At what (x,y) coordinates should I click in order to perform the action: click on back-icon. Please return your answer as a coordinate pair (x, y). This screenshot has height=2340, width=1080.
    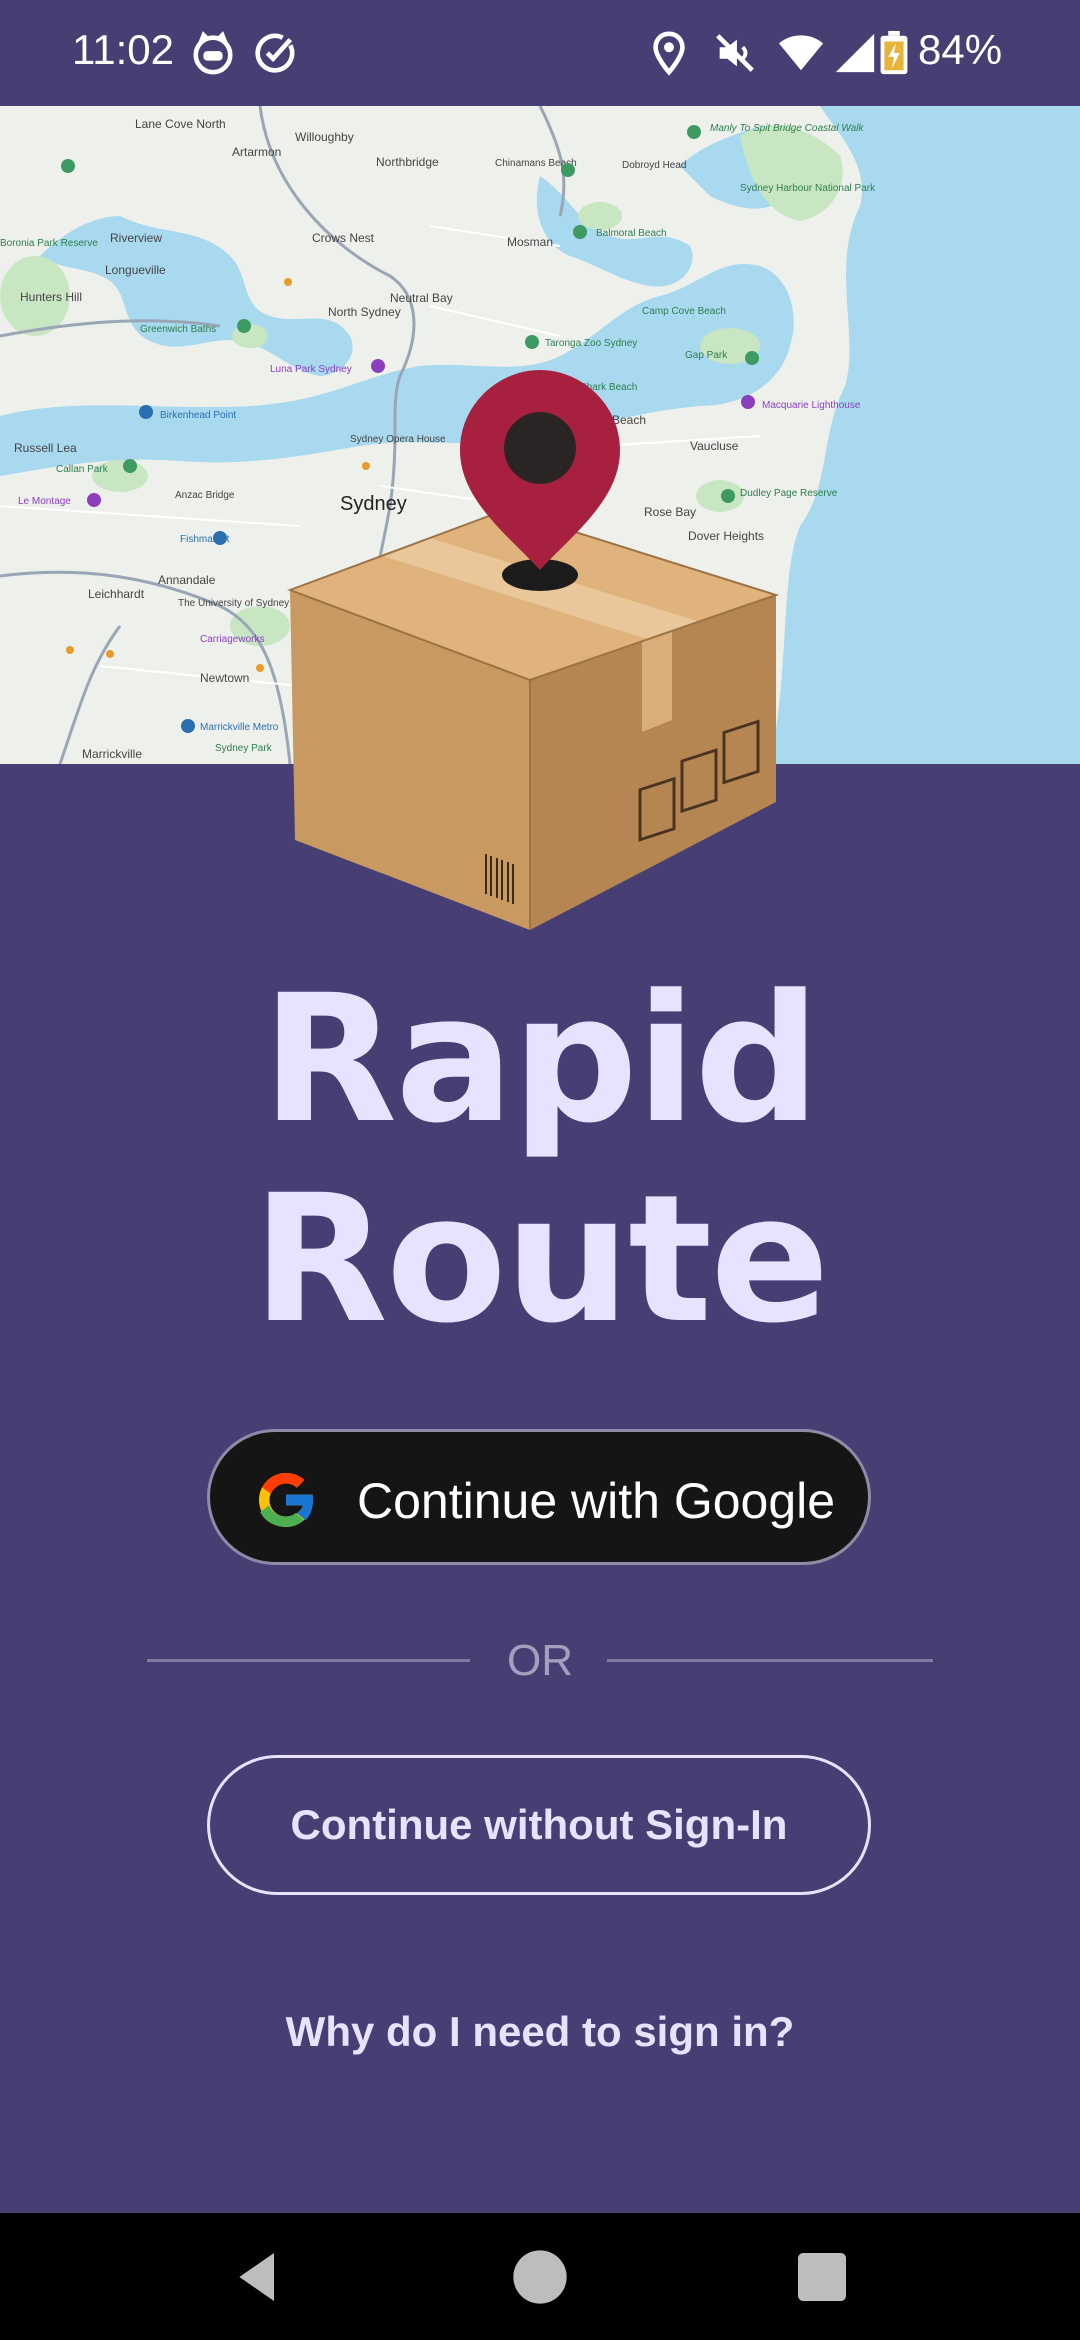
    Looking at the image, I should click on (258, 2277).